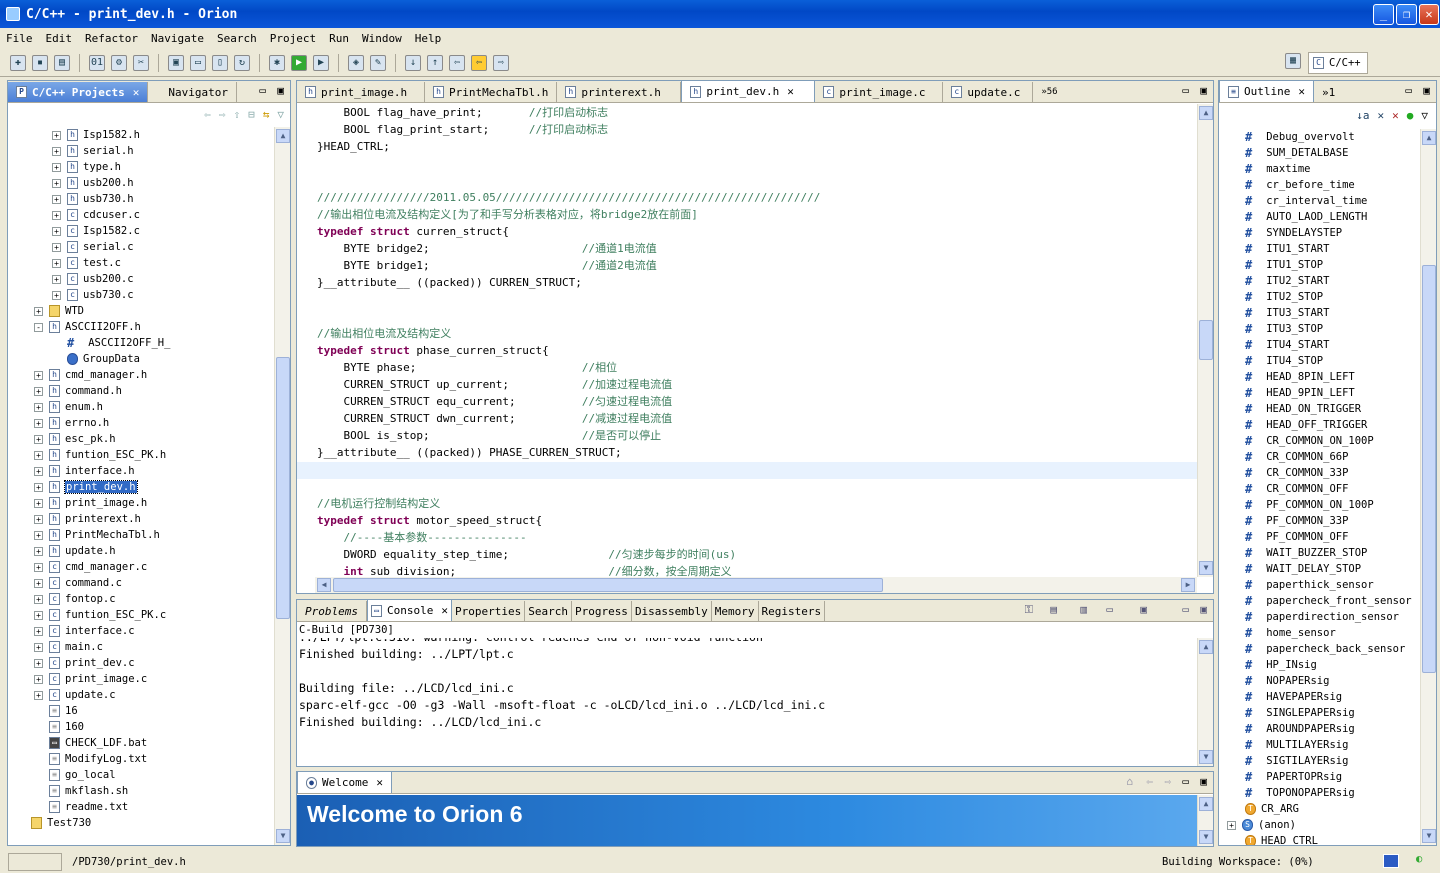  I want to click on outline-item: # home_sensor, so click(1319, 633).